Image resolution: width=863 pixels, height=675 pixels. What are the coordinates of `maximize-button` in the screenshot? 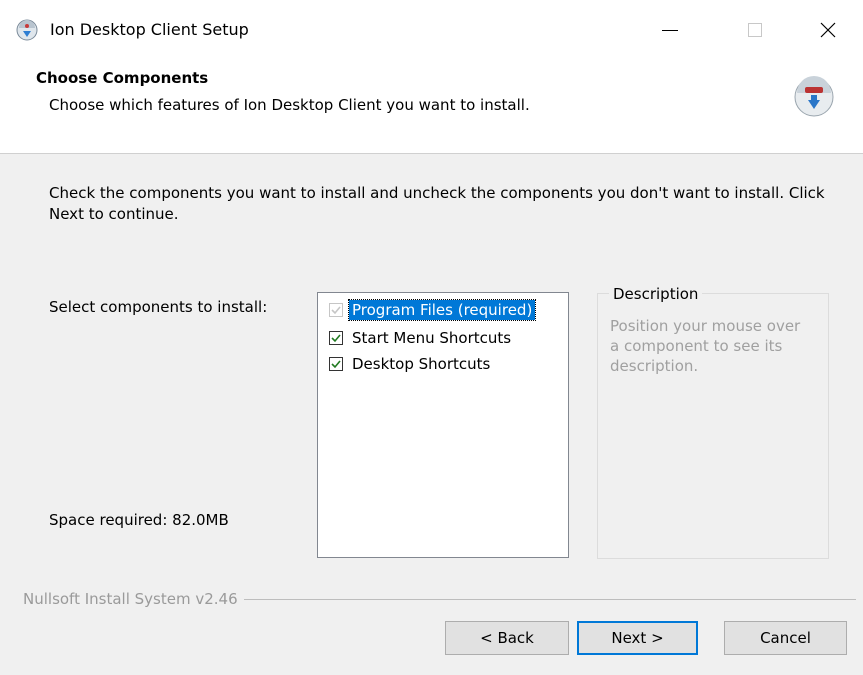 It's located at (755, 30).